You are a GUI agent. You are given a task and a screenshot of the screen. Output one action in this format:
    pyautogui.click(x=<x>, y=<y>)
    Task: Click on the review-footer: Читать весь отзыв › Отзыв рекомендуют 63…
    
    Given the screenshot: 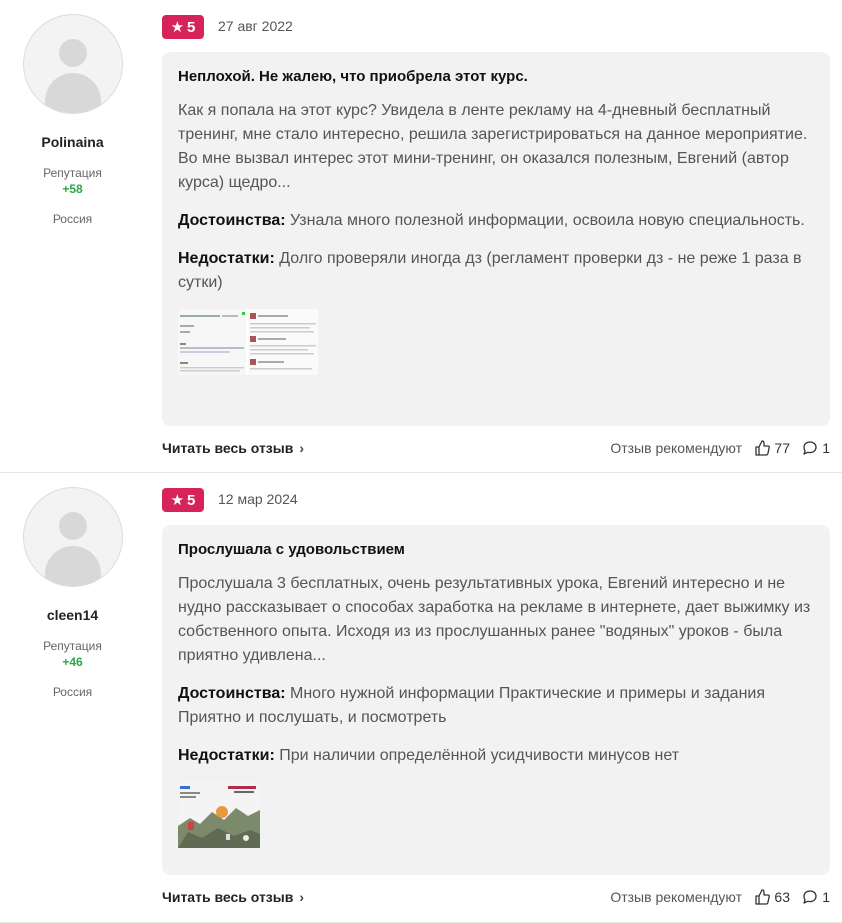 What is the action you would take?
    pyautogui.click(x=496, y=898)
    